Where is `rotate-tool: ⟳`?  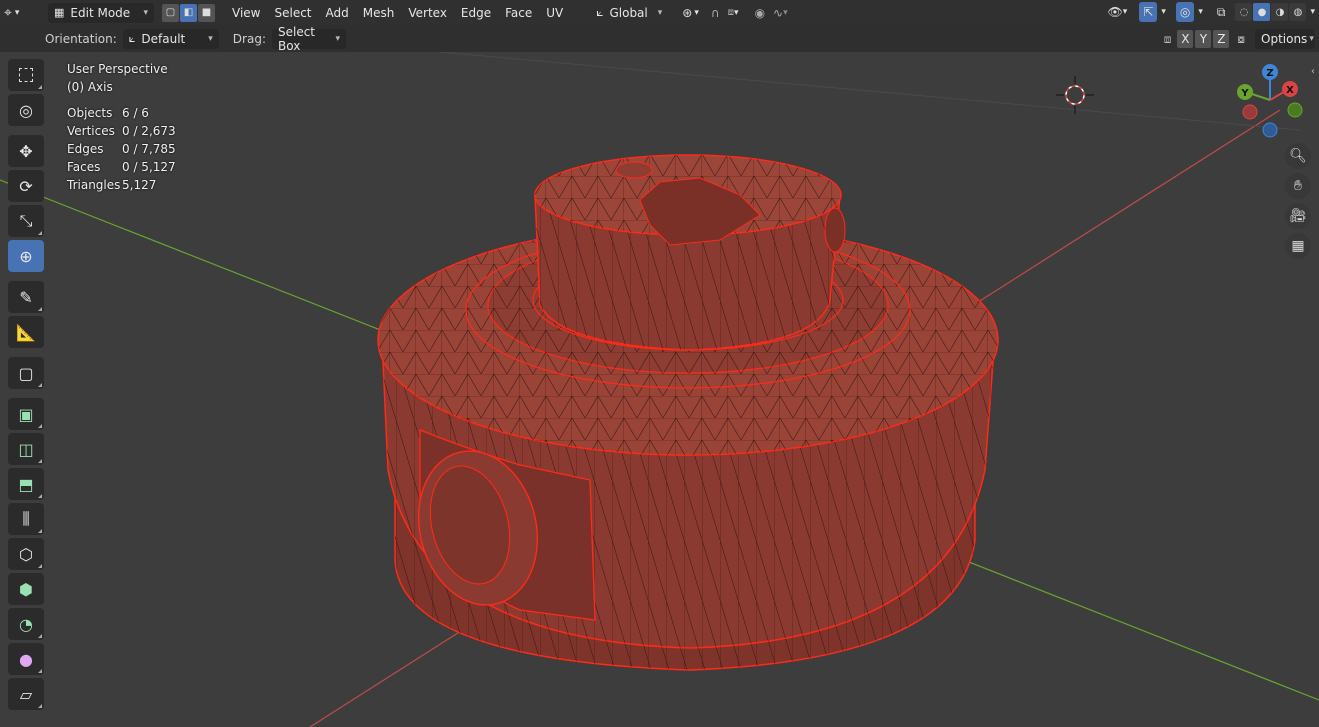 rotate-tool: ⟳ is located at coordinates (26, 186).